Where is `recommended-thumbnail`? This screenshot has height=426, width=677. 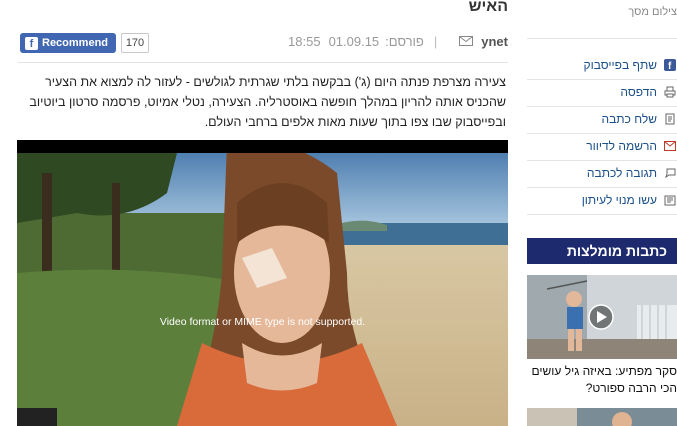
recommended-thumbnail is located at coordinates (602, 317).